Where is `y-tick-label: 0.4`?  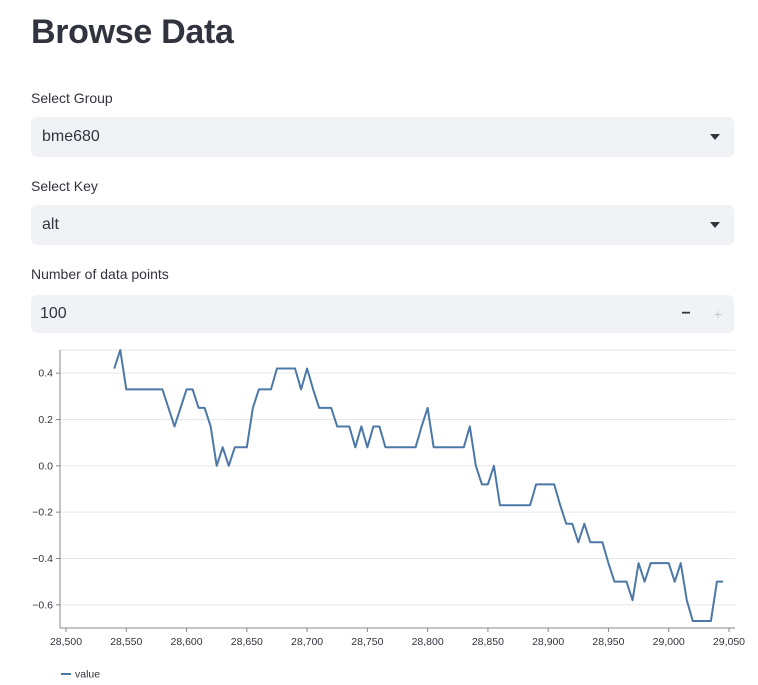 y-tick-label: 0.4 is located at coordinates (45, 374).